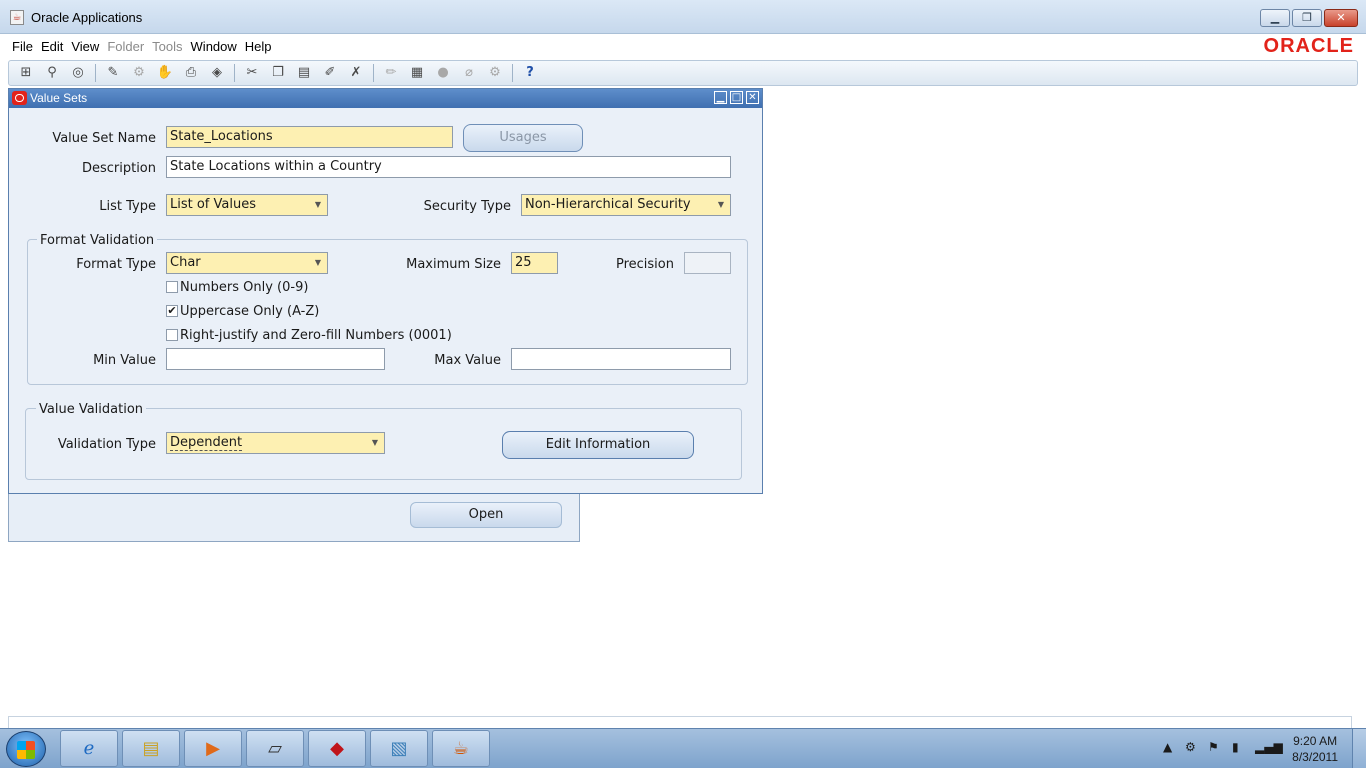 This screenshot has width=1366, height=768. What do you see at coordinates (113, 73) in the screenshot?
I see `save-icon: ✎` at bounding box center [113, 73].